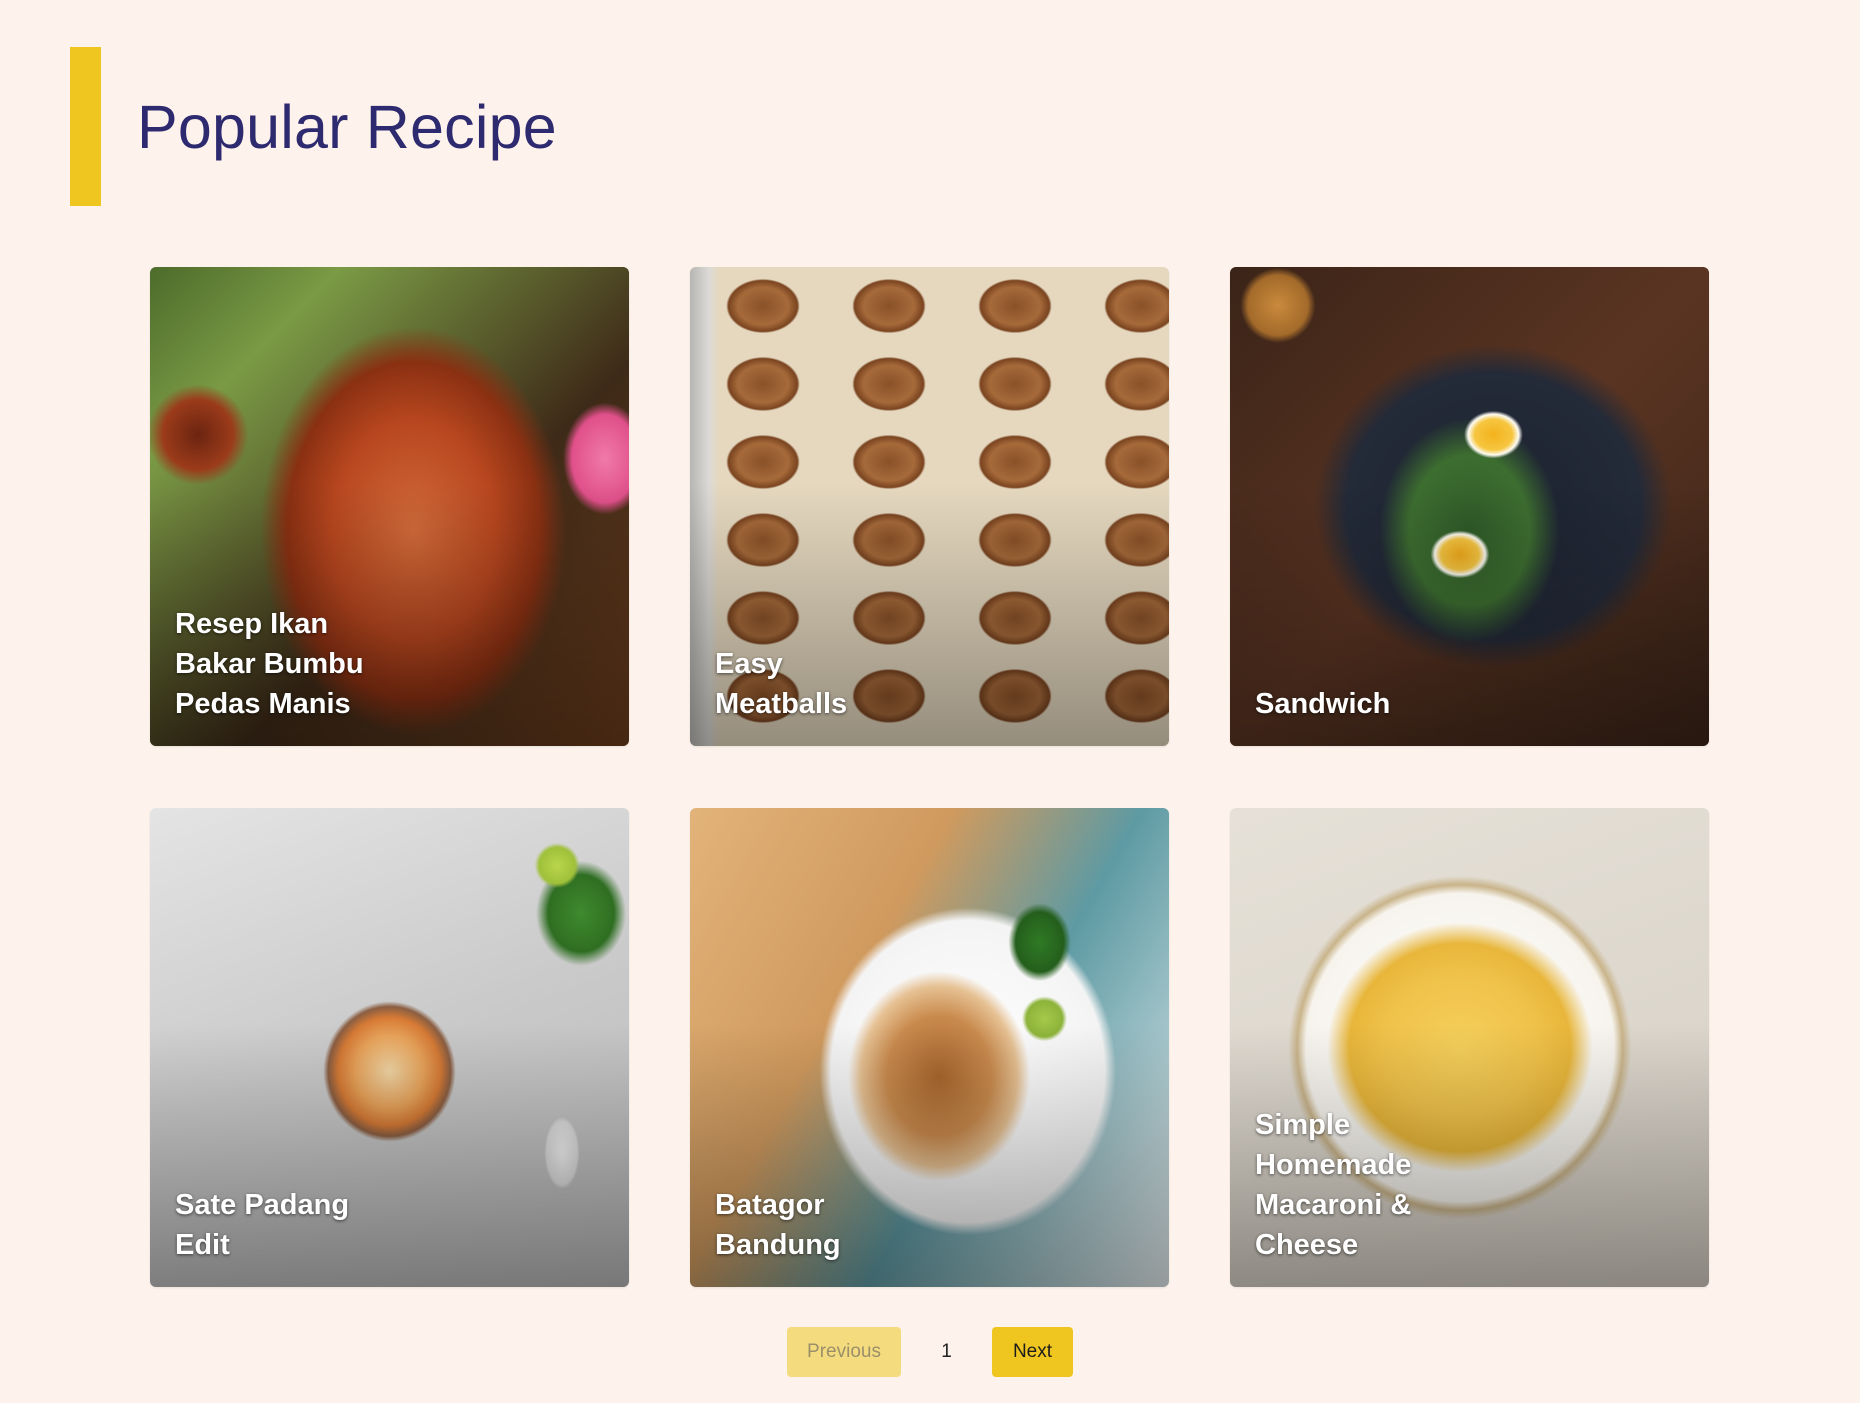 This screenshot has height=1403, width=1860. I want to click on recipe-card: Resep Ikan Bakar Bumbu Pedas Manis, so click(389, 506).